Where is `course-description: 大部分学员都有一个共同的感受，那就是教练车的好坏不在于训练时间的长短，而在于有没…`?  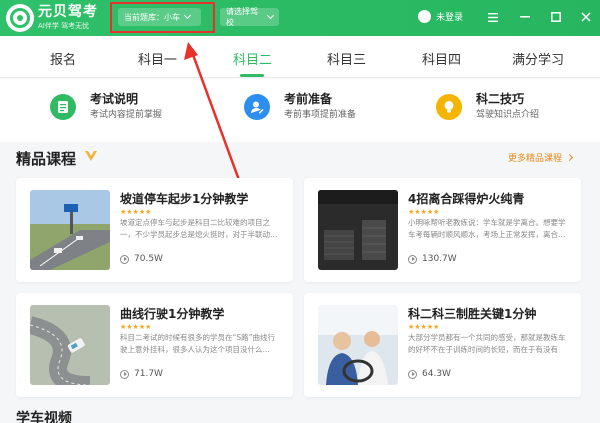 course-description: 大部分学员都有一个共同的感受，那就是教练车的好坏不在于训练时间的长短，而在于有没… is located at coordinates (487, 343).